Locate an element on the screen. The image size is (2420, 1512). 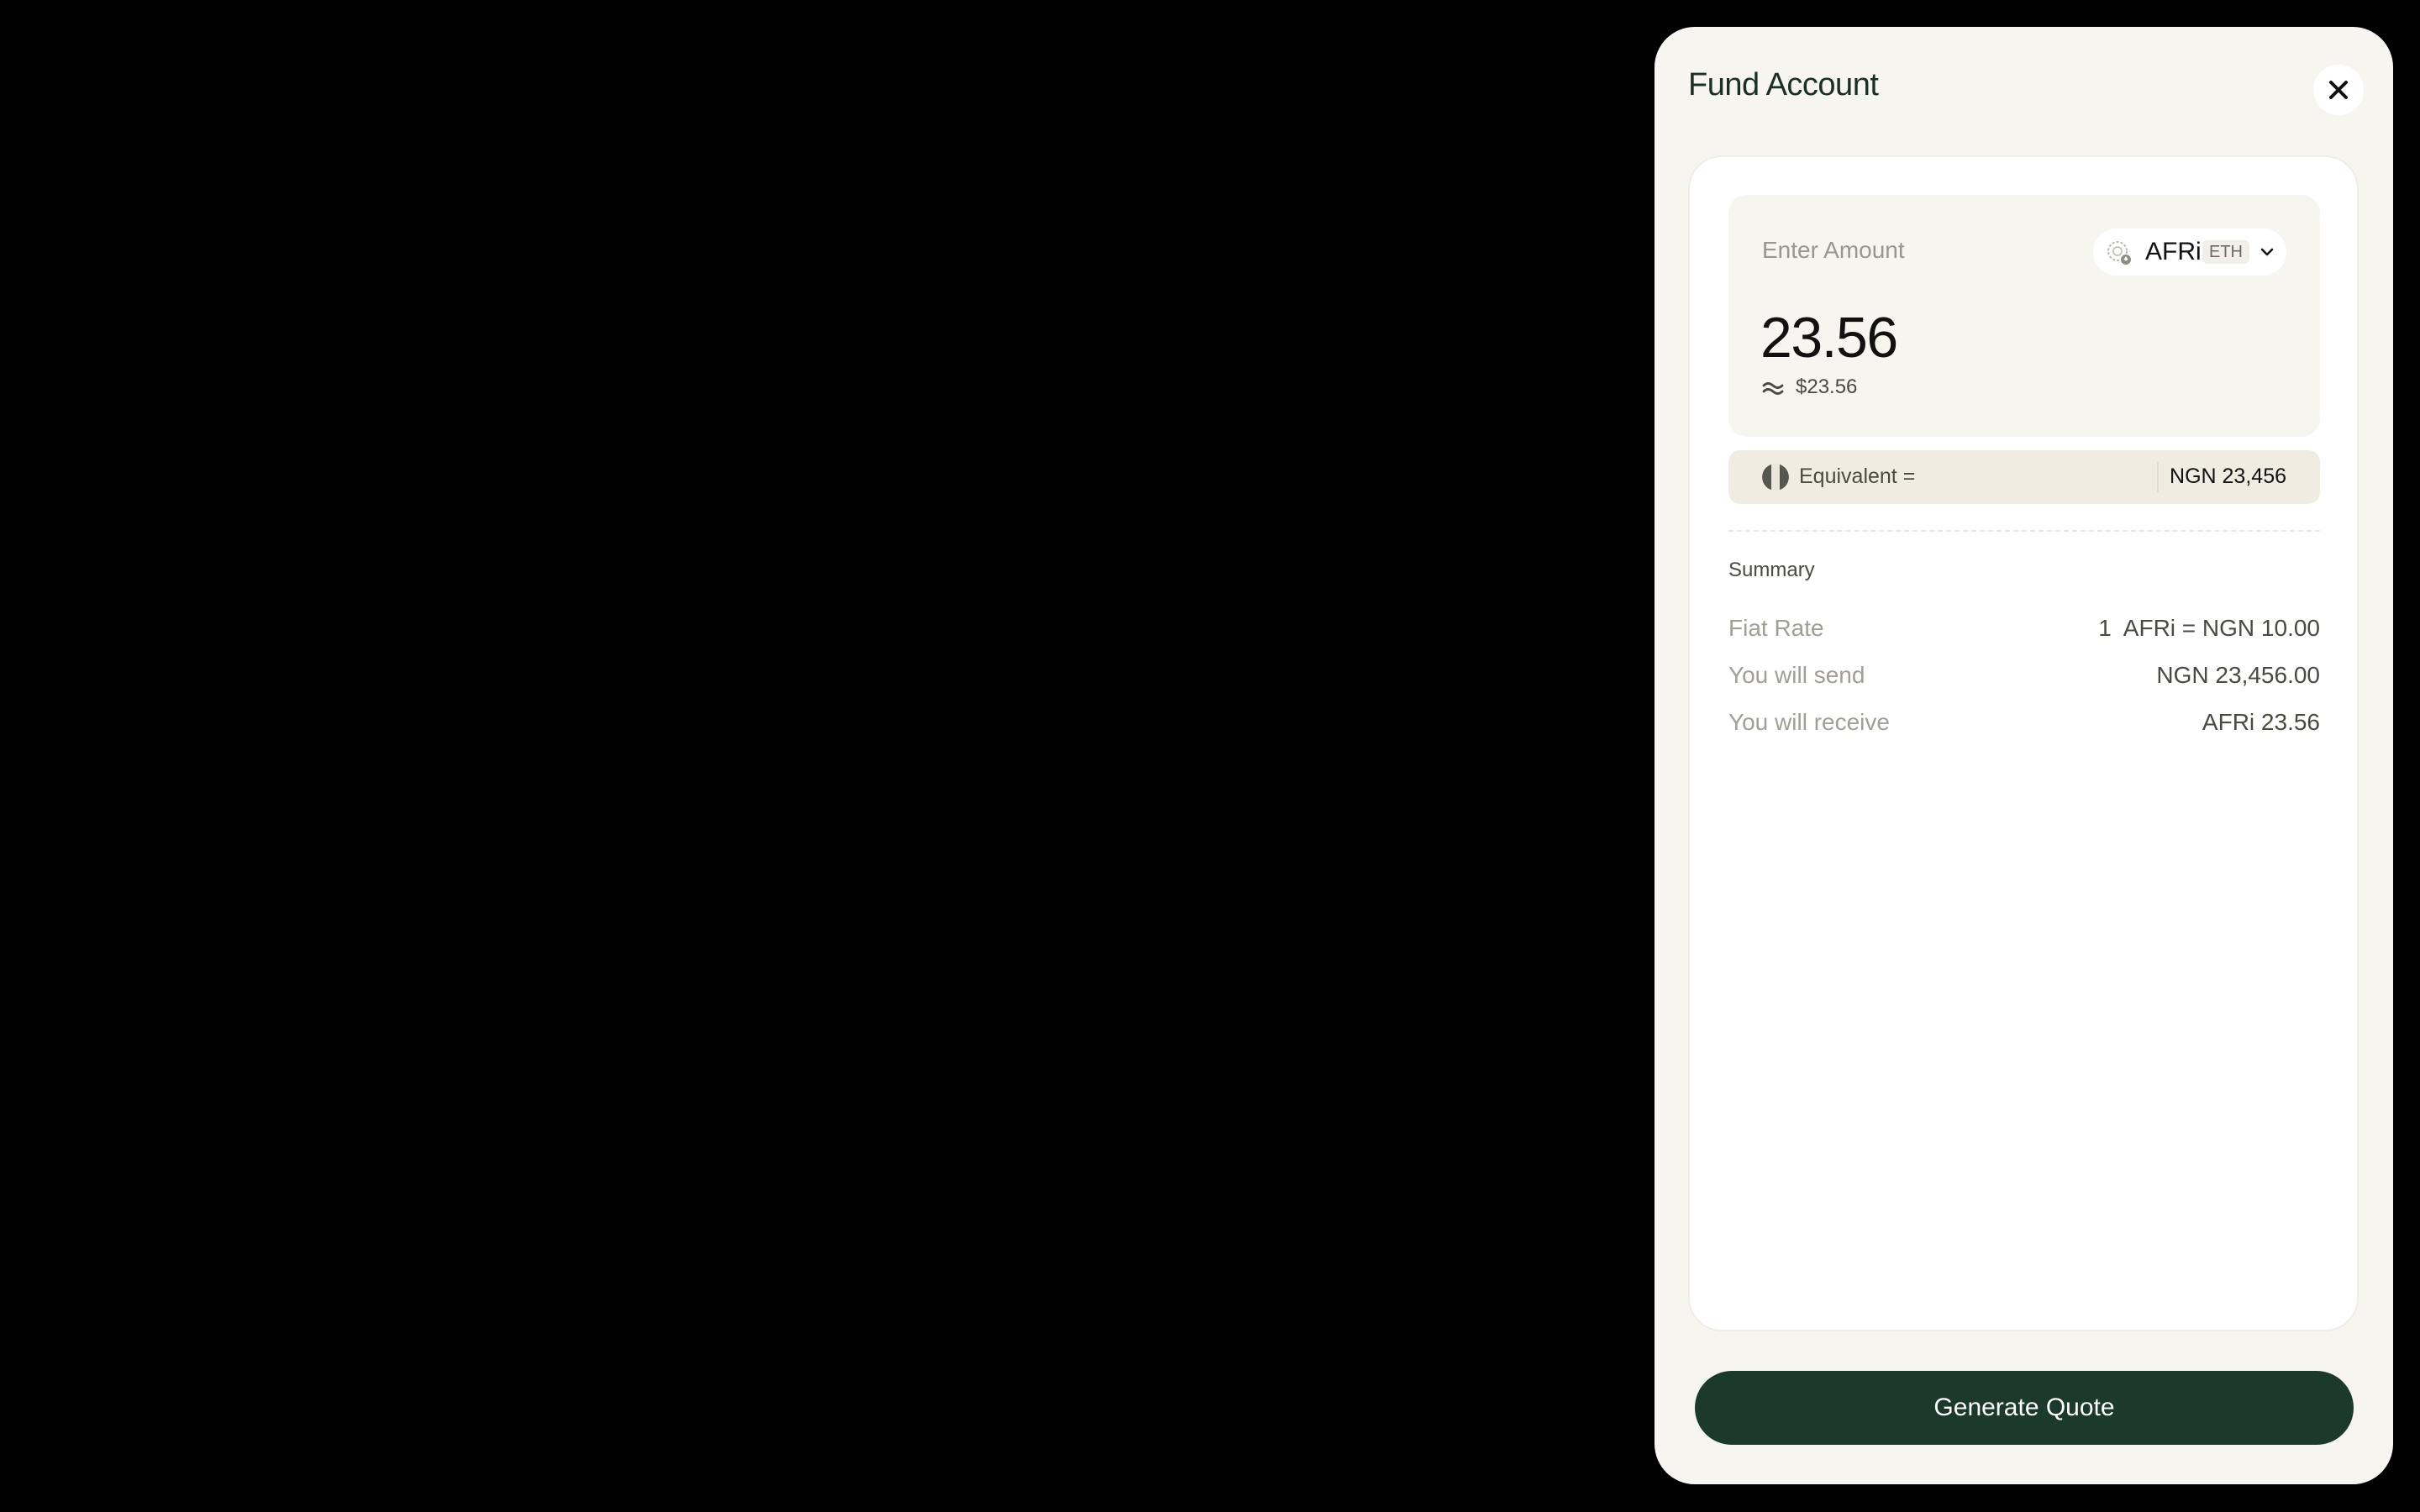
network-badge: ETH is located at coordinates (2225, 252).